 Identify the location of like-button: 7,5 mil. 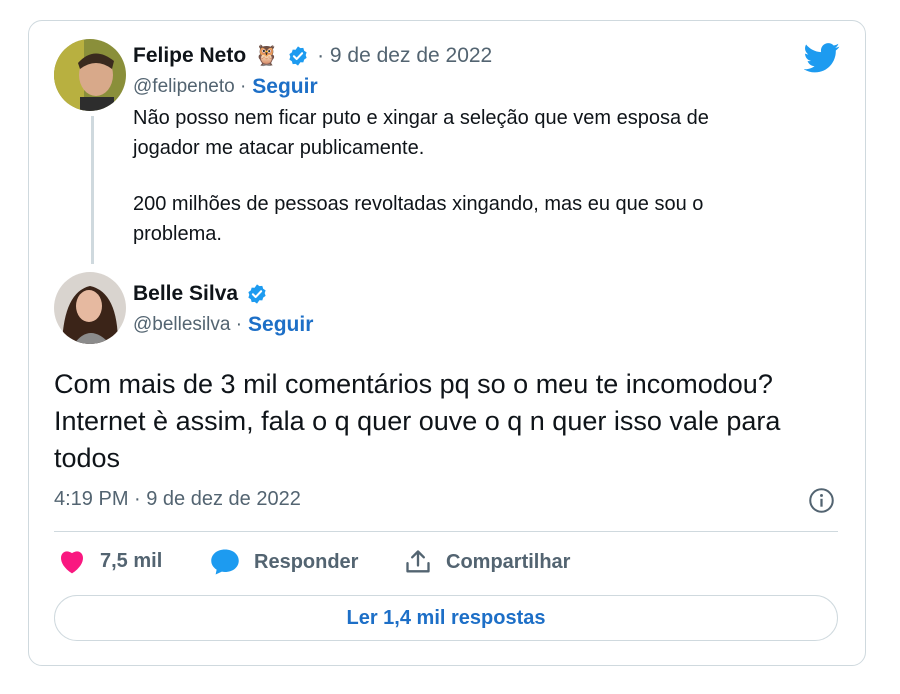
(110, 561).